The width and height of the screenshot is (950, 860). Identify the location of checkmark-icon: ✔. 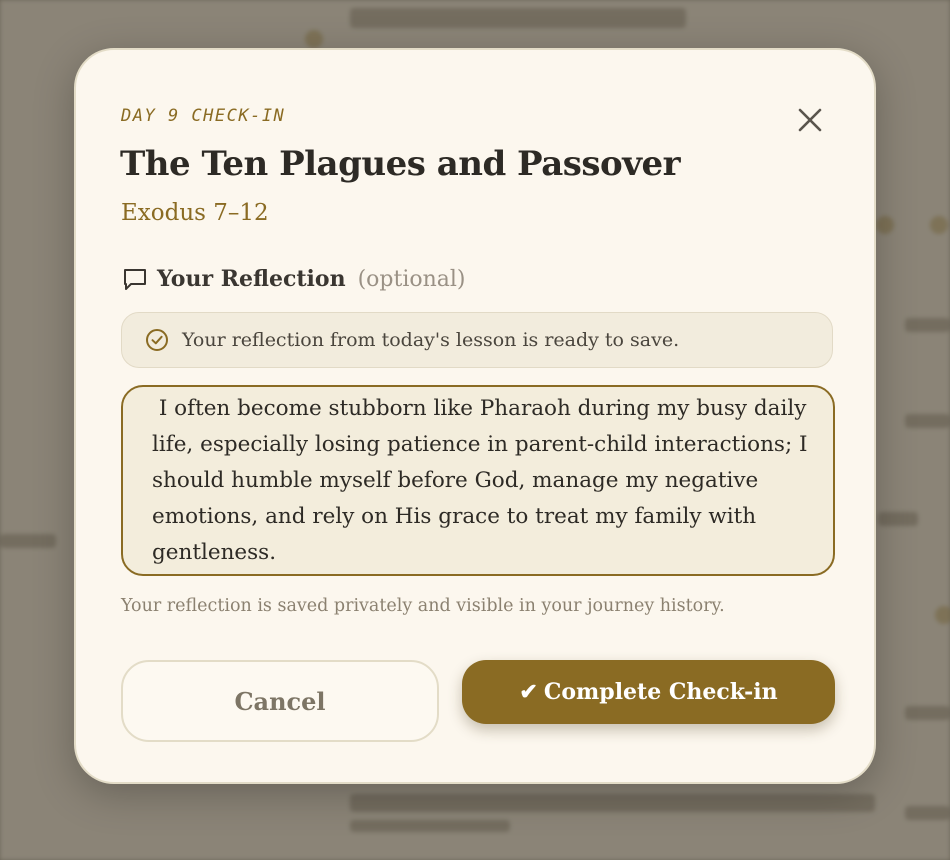
(528, 692).